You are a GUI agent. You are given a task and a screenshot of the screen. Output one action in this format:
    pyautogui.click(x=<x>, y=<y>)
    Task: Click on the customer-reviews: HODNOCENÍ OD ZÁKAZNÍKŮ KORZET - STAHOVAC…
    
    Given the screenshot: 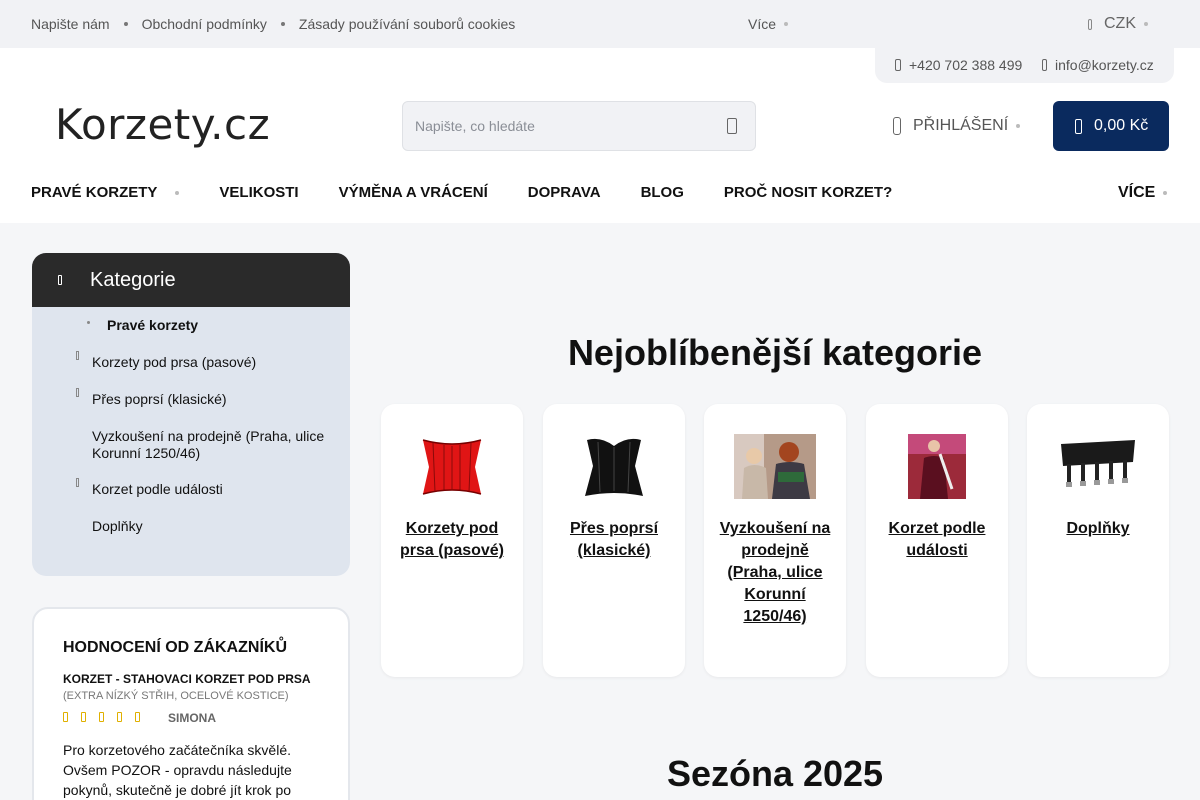 What is the action you would take?
    pyautogui.click(x=191, y=703)
    